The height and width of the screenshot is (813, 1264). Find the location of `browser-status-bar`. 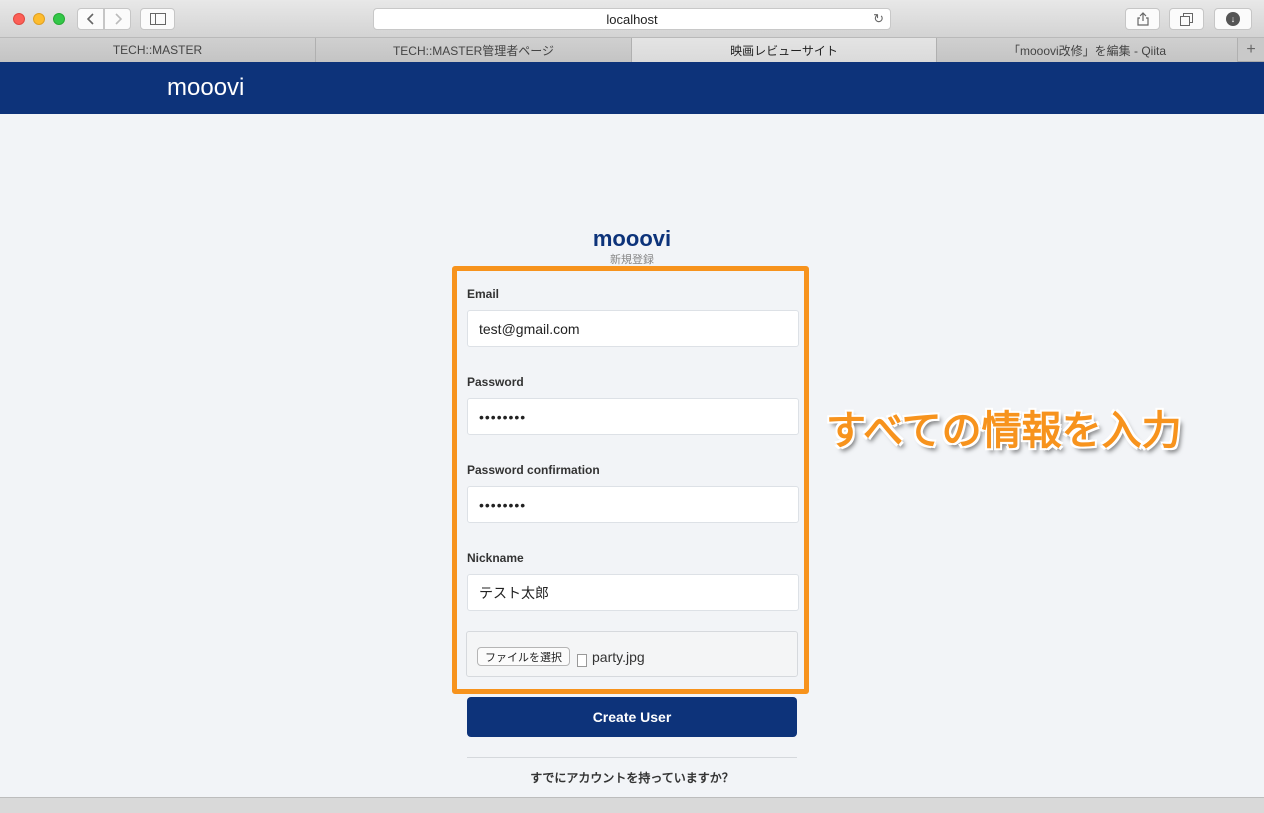

browser-status-bar is located at coordinates (632, 805).